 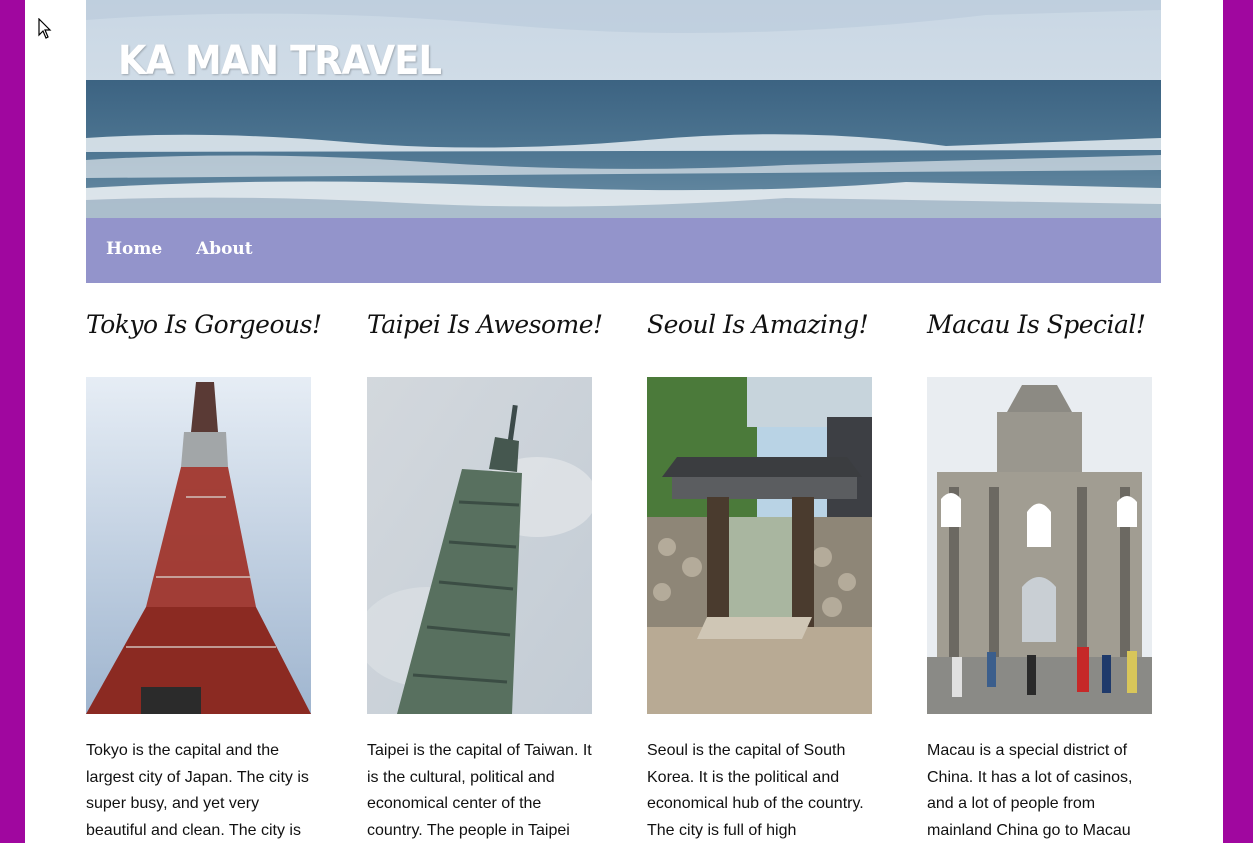 I want to click on seoul-gate-photo, so click(x=759, y=545).